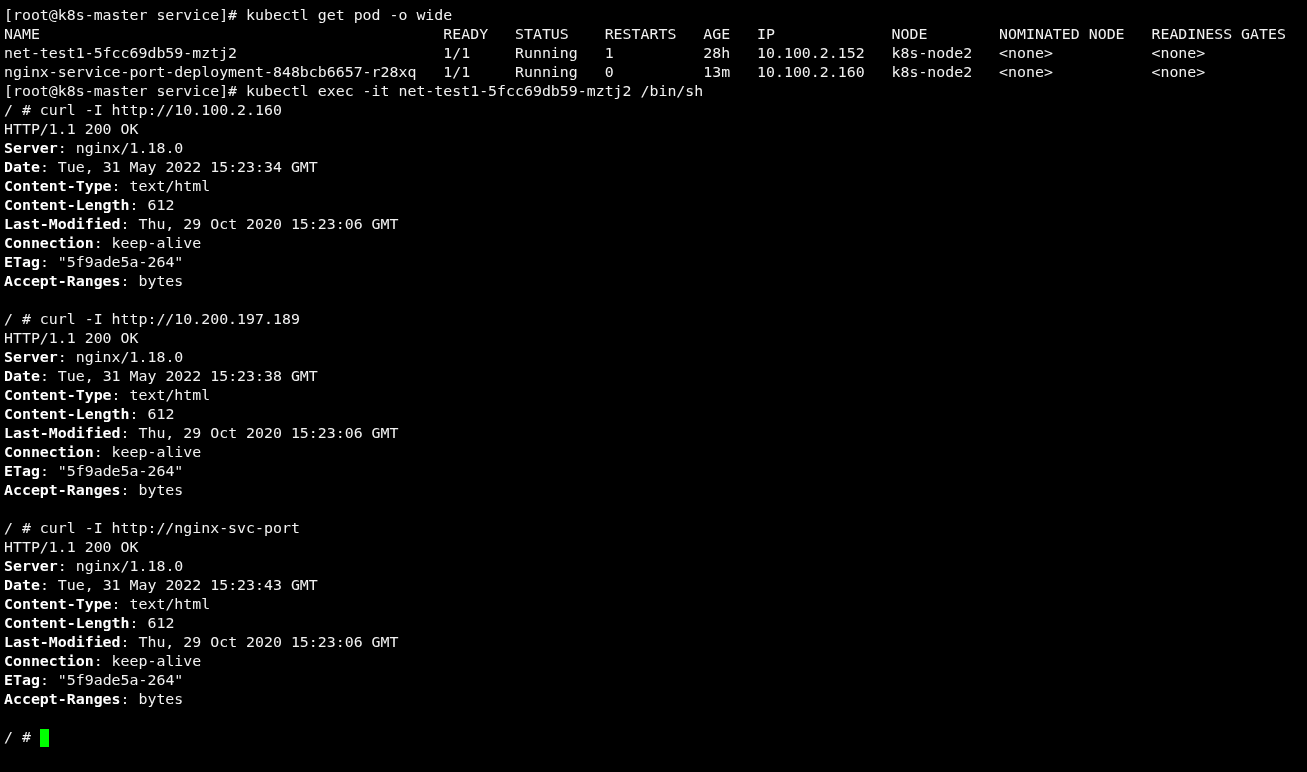  What do you see at coordinates (152, 319) in the screenshot?
I see `terminal-line: / # curl -I http://10.200.197.189` at bounding box center [152, 319].